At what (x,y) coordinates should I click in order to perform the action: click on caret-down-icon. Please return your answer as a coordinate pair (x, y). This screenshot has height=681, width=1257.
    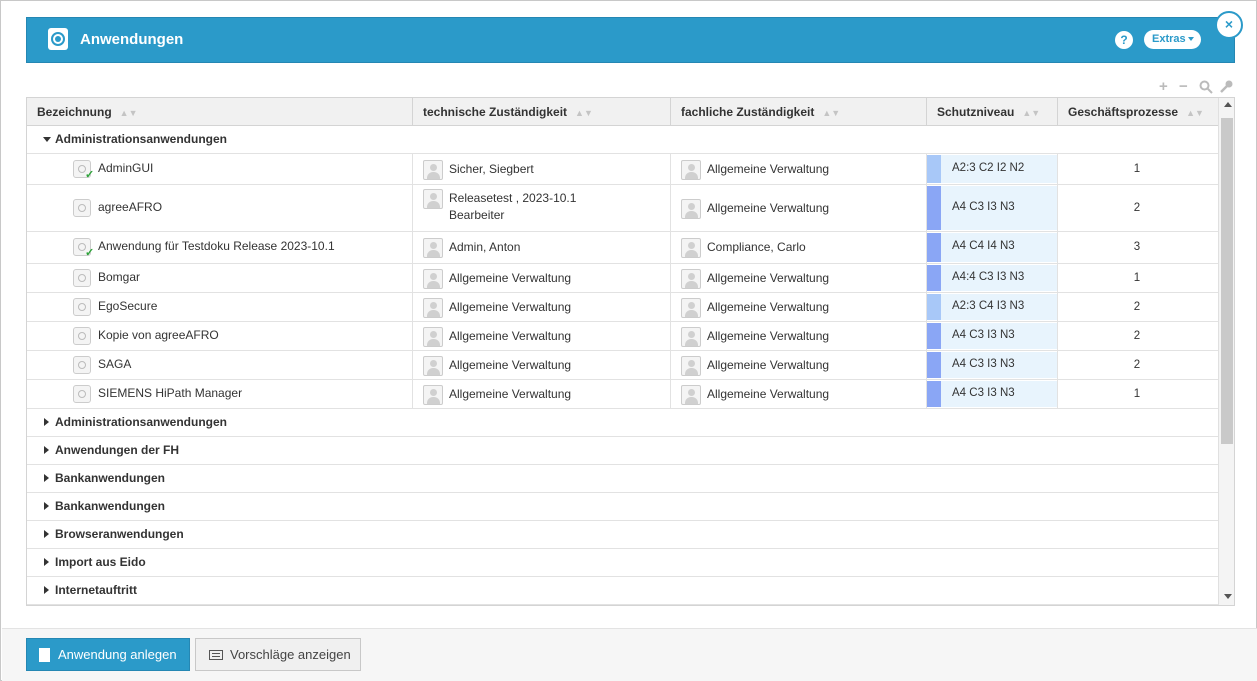
    Looking at the image, I should click on (1190, 39).